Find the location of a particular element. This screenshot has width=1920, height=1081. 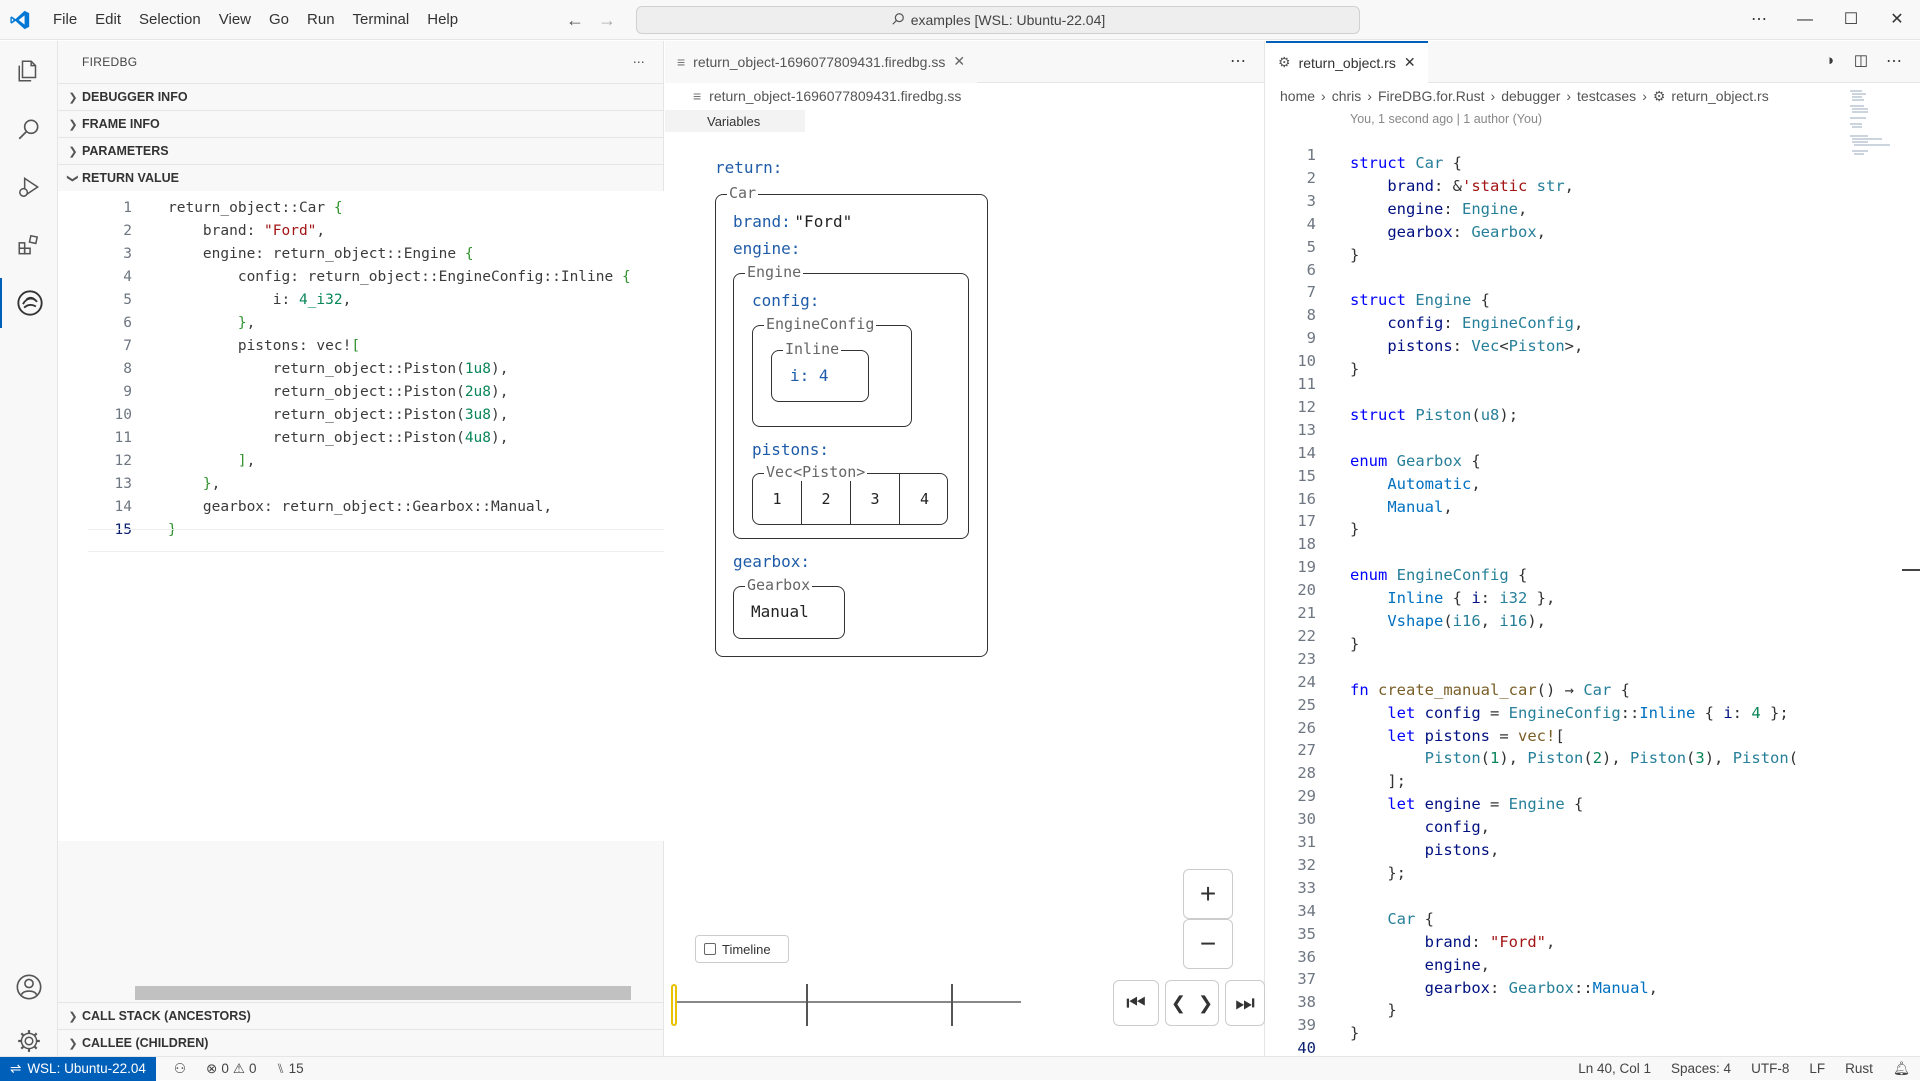

rust-file-icon: ⚙ is located at coordinates (1284, 62).